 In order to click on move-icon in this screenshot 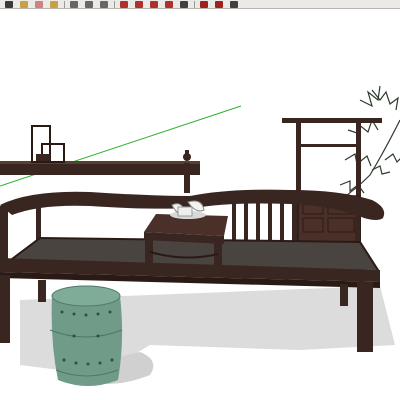, I will do `click(124, 4)`.